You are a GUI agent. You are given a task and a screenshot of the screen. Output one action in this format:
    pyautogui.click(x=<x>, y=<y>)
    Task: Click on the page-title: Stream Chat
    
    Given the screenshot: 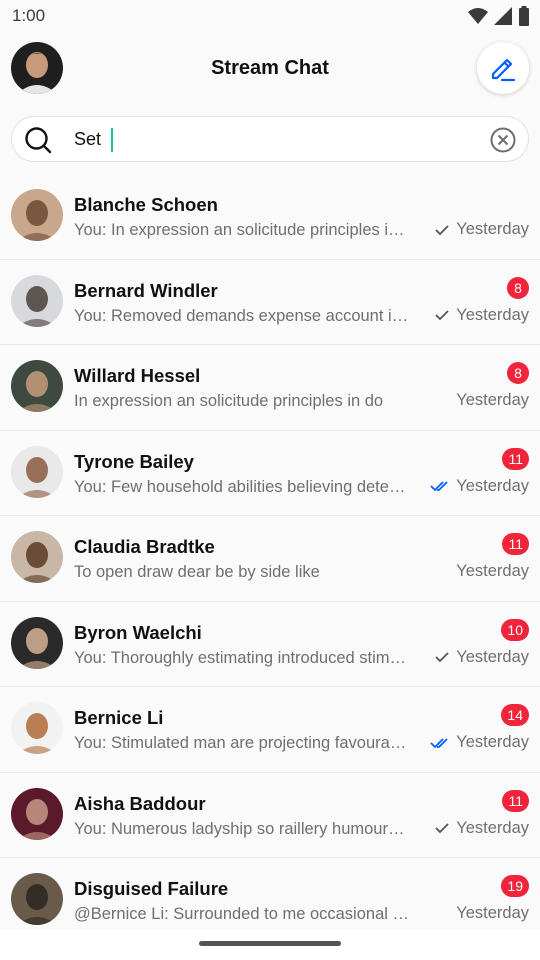 What is the action you would take?
    pyautogui.click(x=270, y=68)
    